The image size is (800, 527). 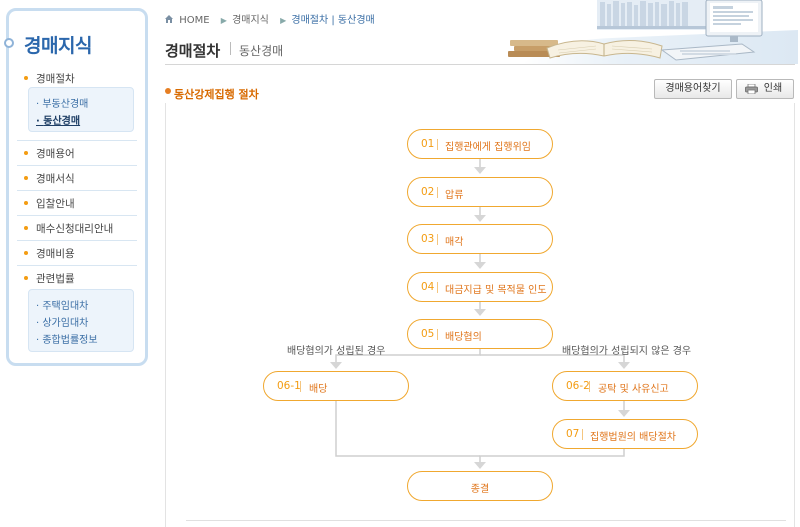 What do you see at coordinates (428, 144) in the screenshot?
I see `step-number: 01` at bounding box center [428, 144].